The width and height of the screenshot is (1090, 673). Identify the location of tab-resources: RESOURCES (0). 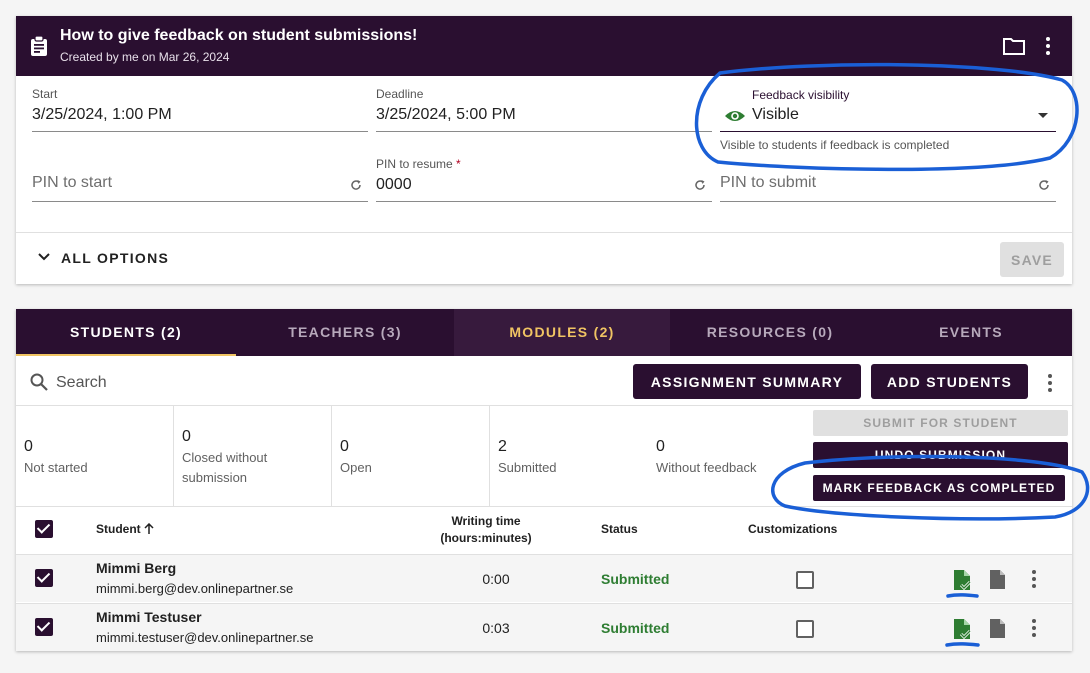
(770, 332).